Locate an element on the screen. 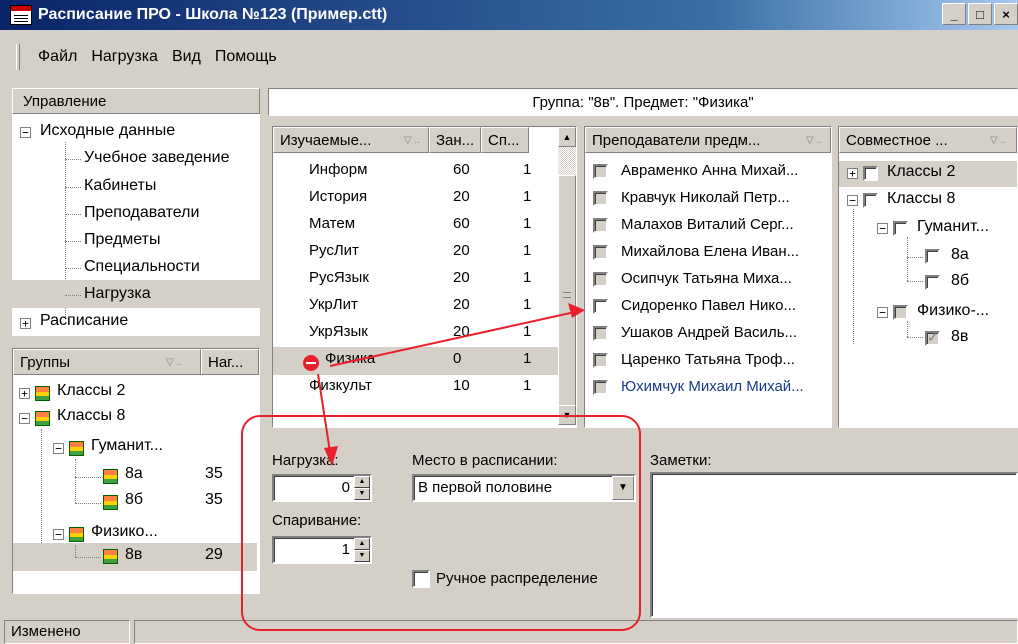 This screenshot has width=1018, height=644. annotation-arrowhead-teacher is located at coordinates (576, 310).